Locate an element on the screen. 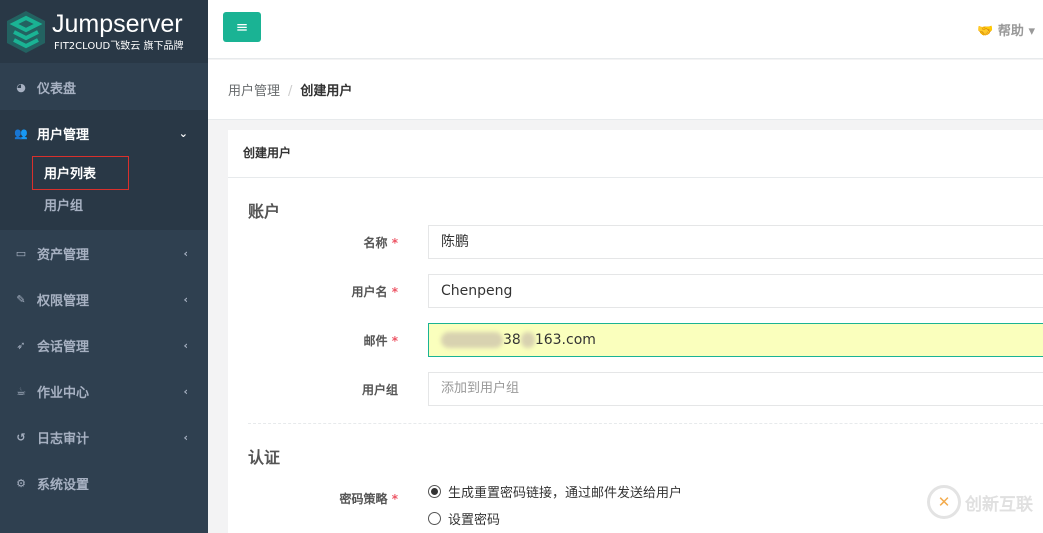 Image resolution: width=1043 pixels, height=533 pixels. sidebar-item-label: 作业中心 is located at coordinates (63, 393).